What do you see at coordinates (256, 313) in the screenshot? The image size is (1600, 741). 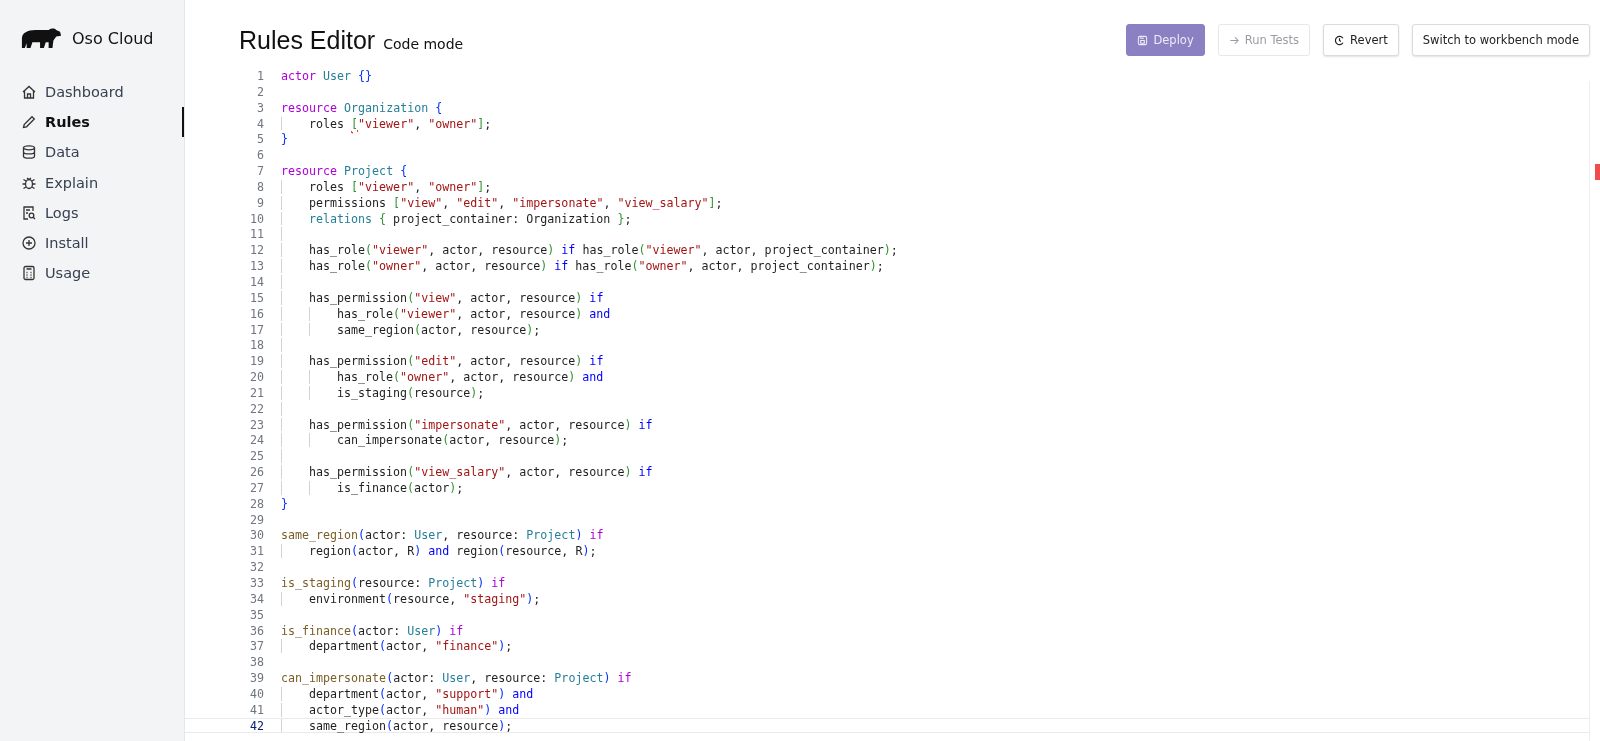 I see `line-number: 16` at bounding box center [256, 313].